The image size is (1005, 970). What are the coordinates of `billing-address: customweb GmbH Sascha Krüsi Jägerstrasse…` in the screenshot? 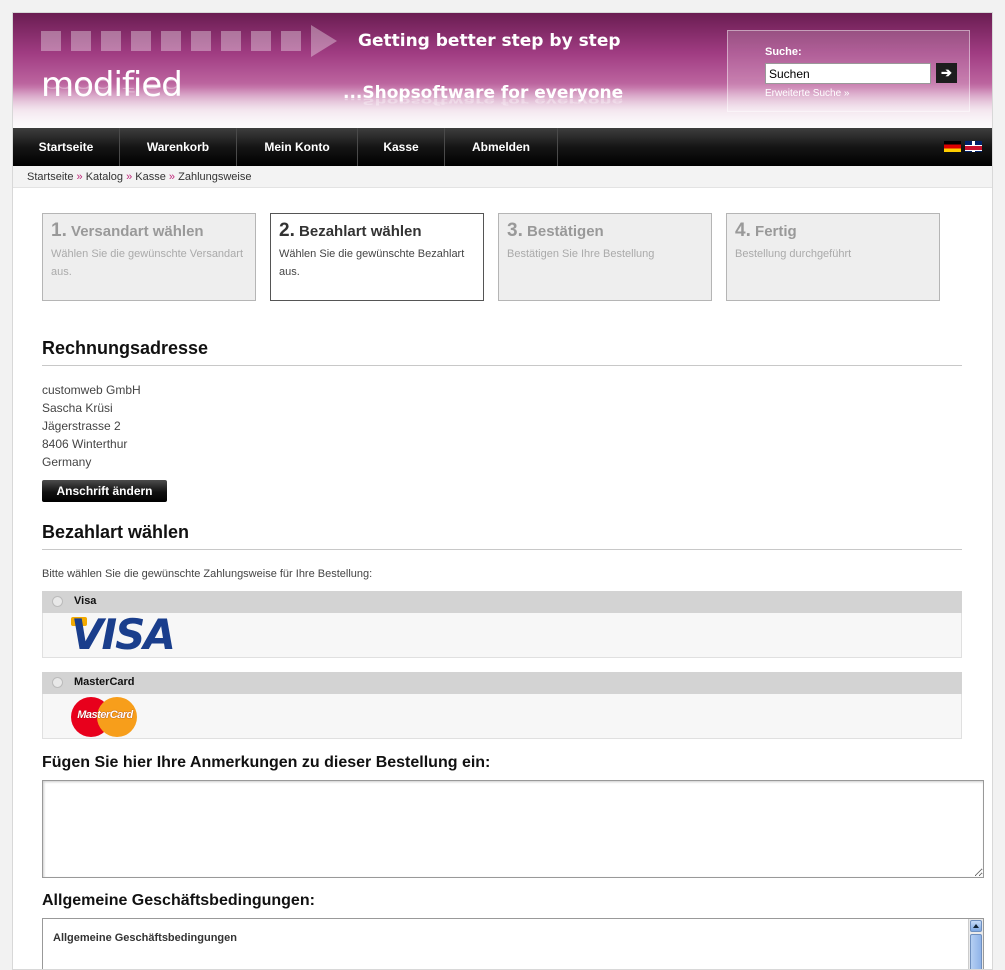 It's located at (91, 426).